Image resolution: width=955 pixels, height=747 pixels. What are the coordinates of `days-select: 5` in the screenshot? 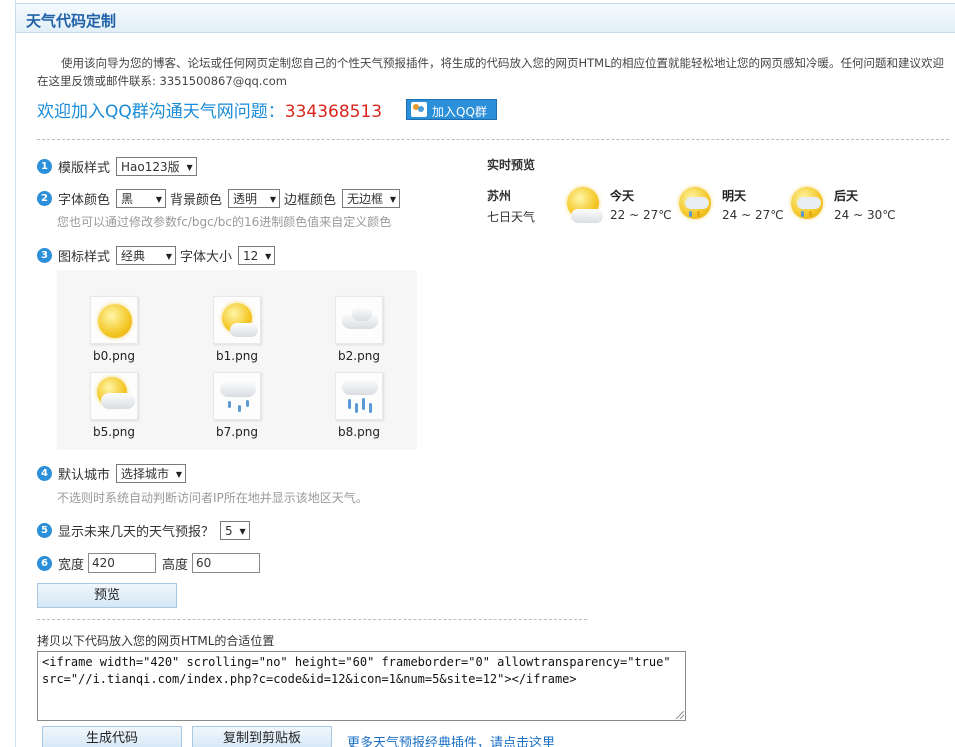 It's located at (235, 530).